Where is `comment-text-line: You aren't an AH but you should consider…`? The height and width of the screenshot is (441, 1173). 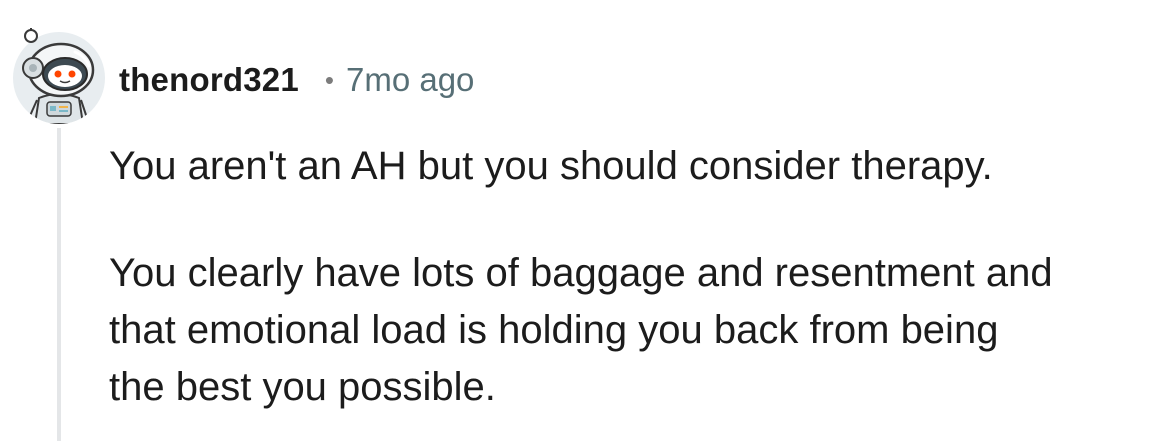 comment-text-line: You aren't an AH but you should consider… is located at coordinates (551, 166).